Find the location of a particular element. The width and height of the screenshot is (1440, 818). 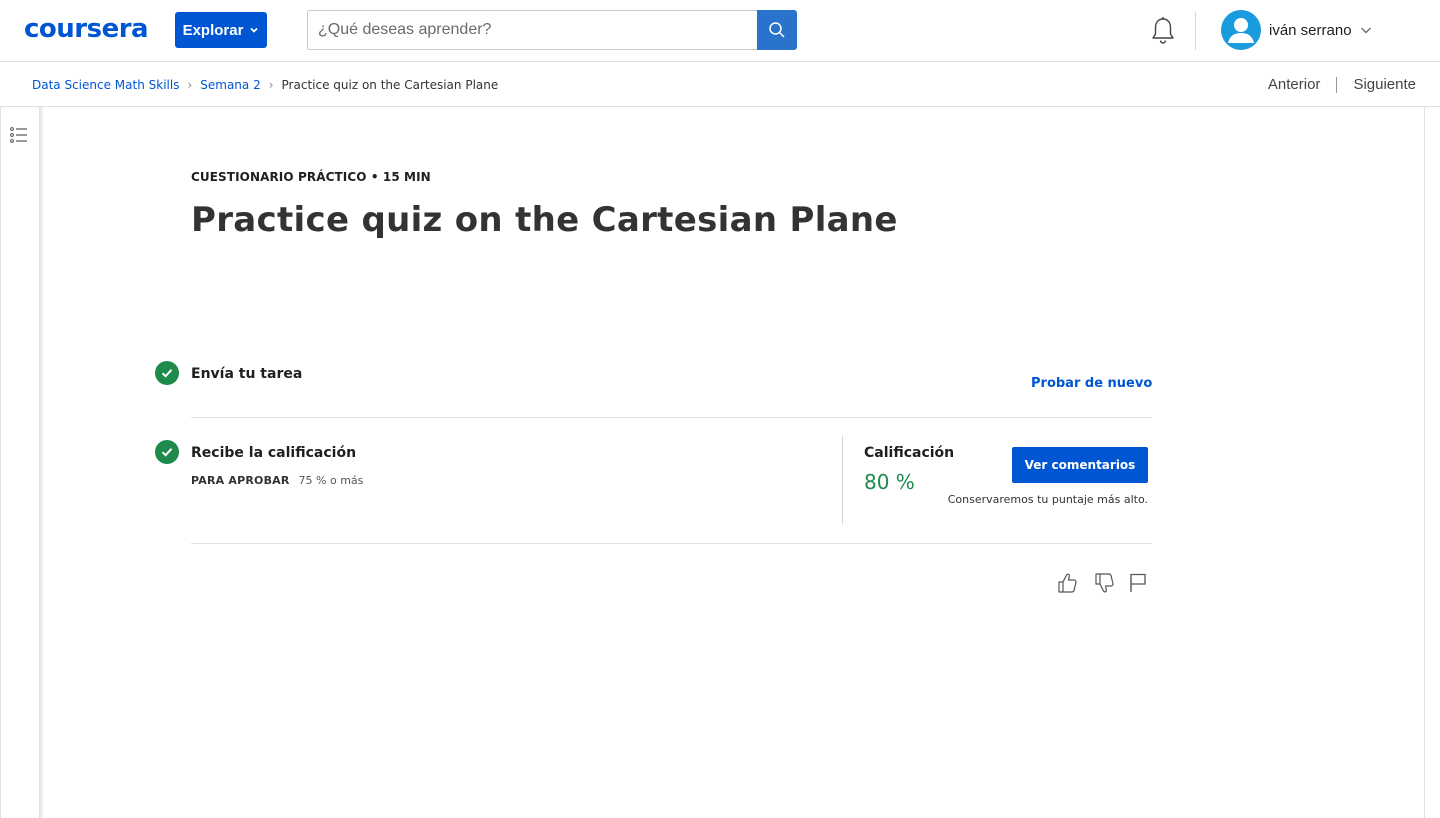

header-divider is located at coordinates (1195, 31).